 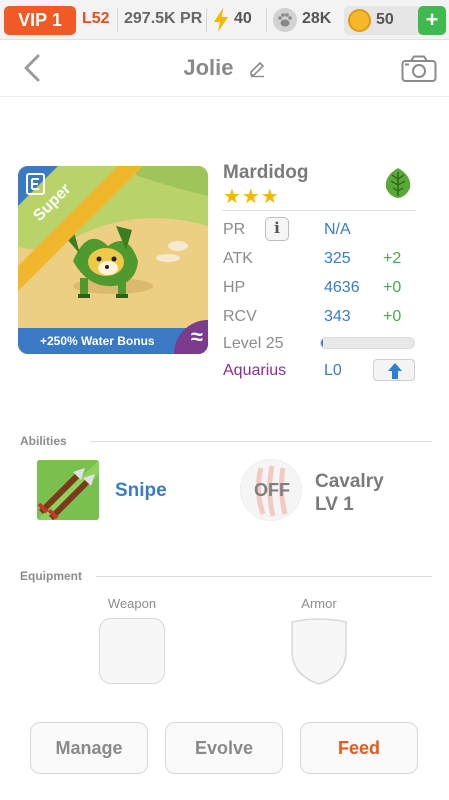 What do you see at coordinates (432, 20) in the screenshot?
I see `add-coins-button: +` at bounding box center [432, 20].